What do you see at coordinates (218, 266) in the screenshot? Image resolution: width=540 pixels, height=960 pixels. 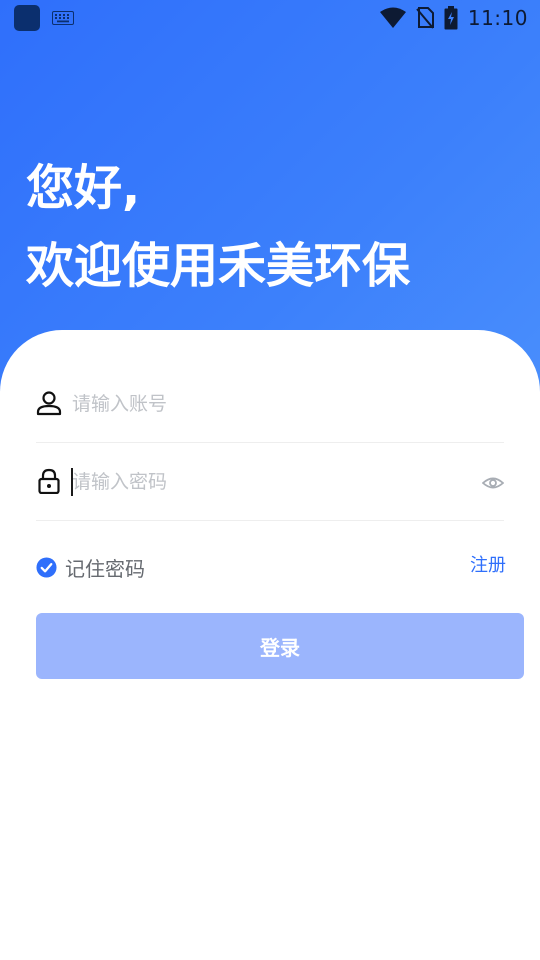 I see `welcome-line: 欢迎使用禾美环保` at bounding box center [218, 266].